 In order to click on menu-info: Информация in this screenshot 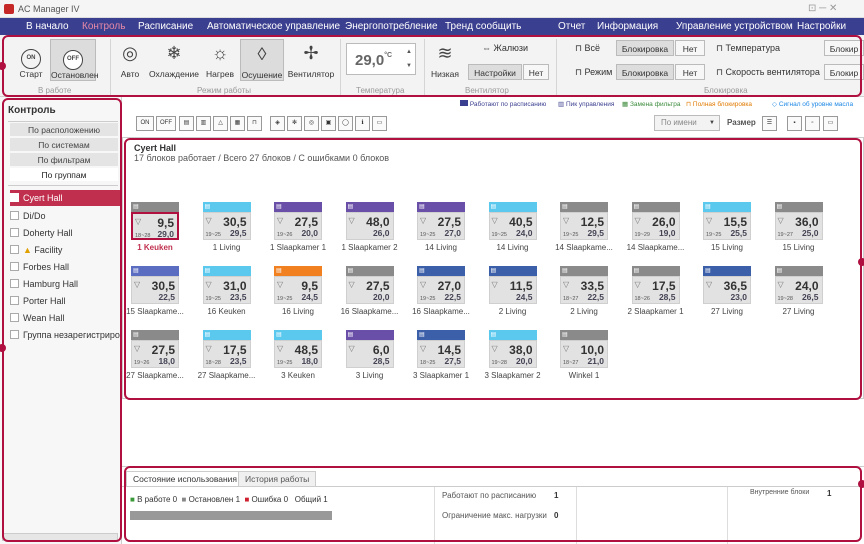, I will do `click(627, 26)`.